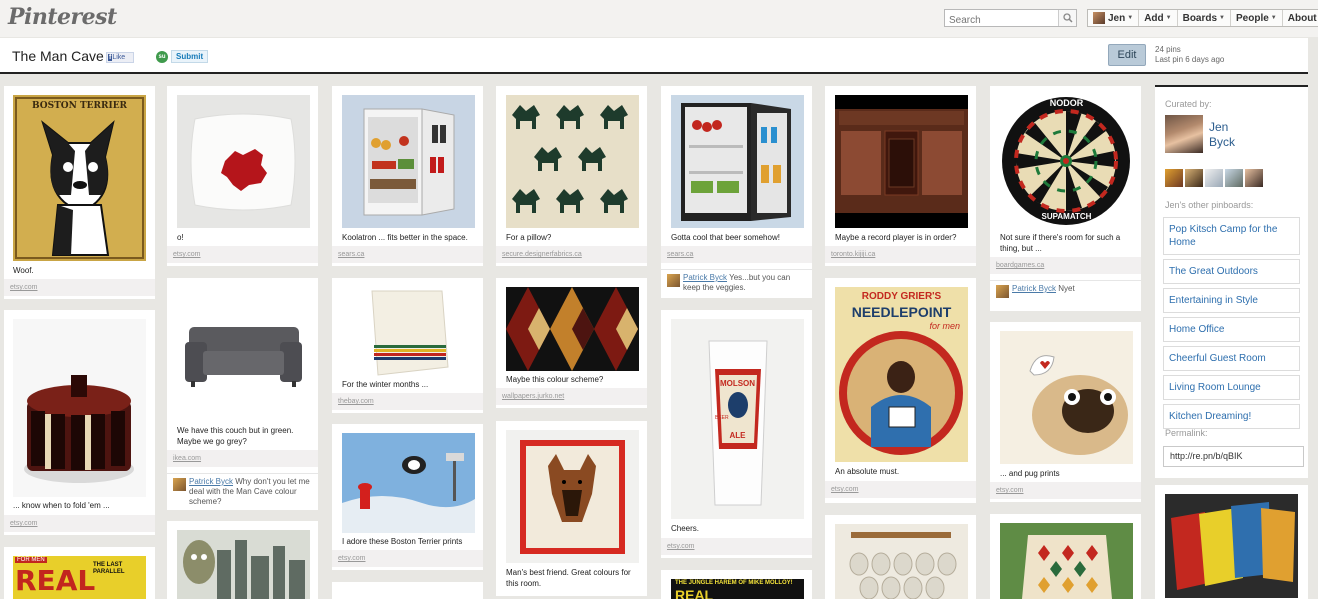 The width and height of the screenshot is (1318, 599). What do you see at coordinates (1001, 20) in the screenshot?
I see `search-input` at bounding box center [1001, 20].